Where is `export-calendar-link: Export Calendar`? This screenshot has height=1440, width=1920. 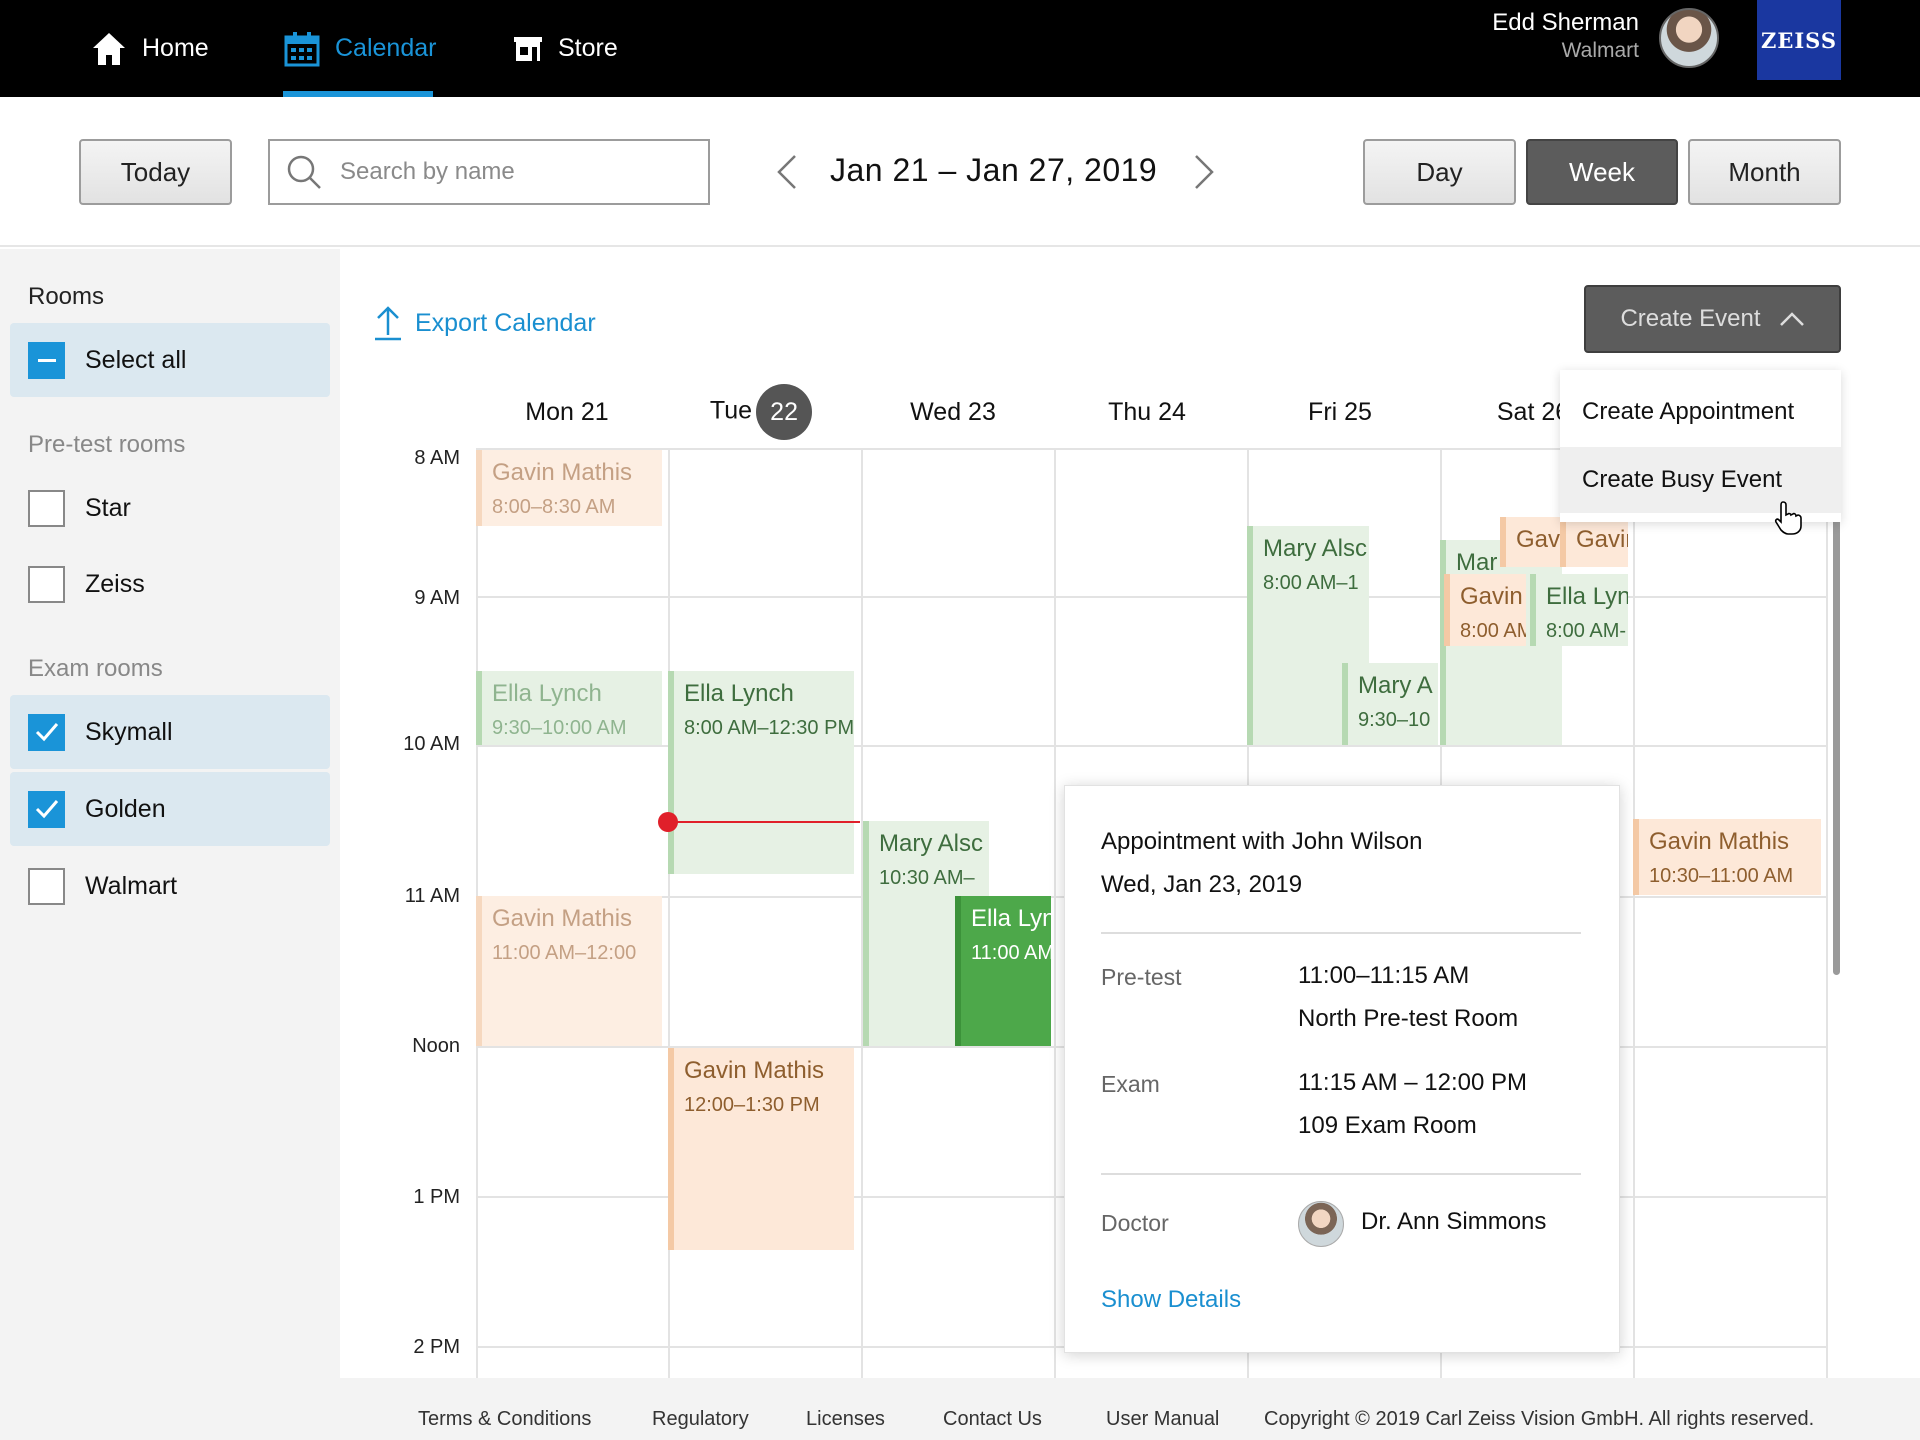 export-calendar-link: Export Calendar is located at coordinates (484, 323).